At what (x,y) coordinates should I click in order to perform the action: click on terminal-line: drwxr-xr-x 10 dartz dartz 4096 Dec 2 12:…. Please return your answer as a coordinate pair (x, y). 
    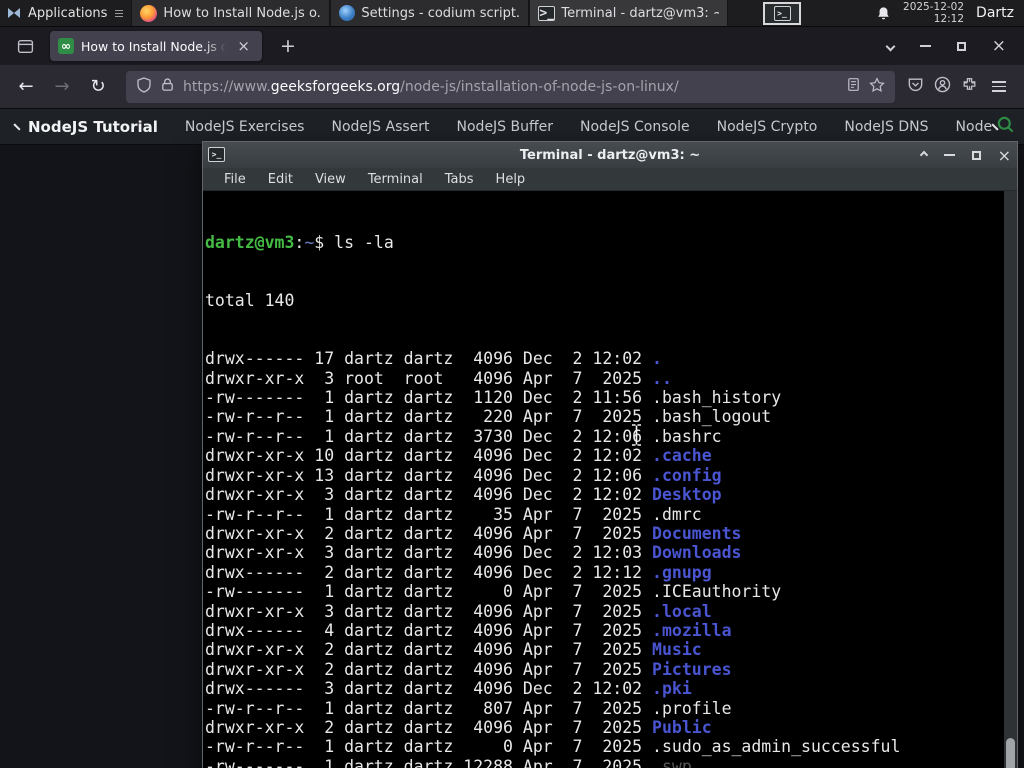
    Looking at the image, I should click on (458, 456).